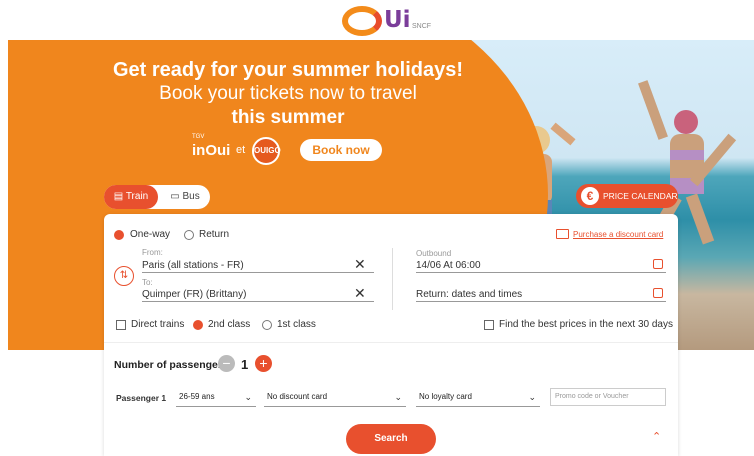 This screenshot has width=754, height=456. I want to click on purchase-discount-card-link: Purchase a discount card, so click(618, 234).